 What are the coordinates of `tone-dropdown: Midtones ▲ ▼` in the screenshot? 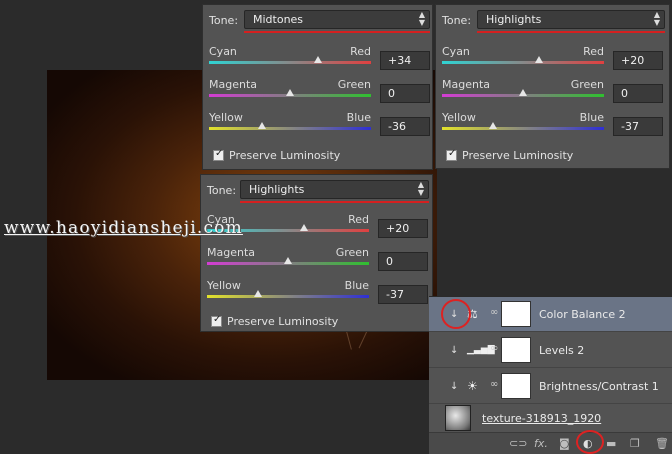 It's located at (337, 19).